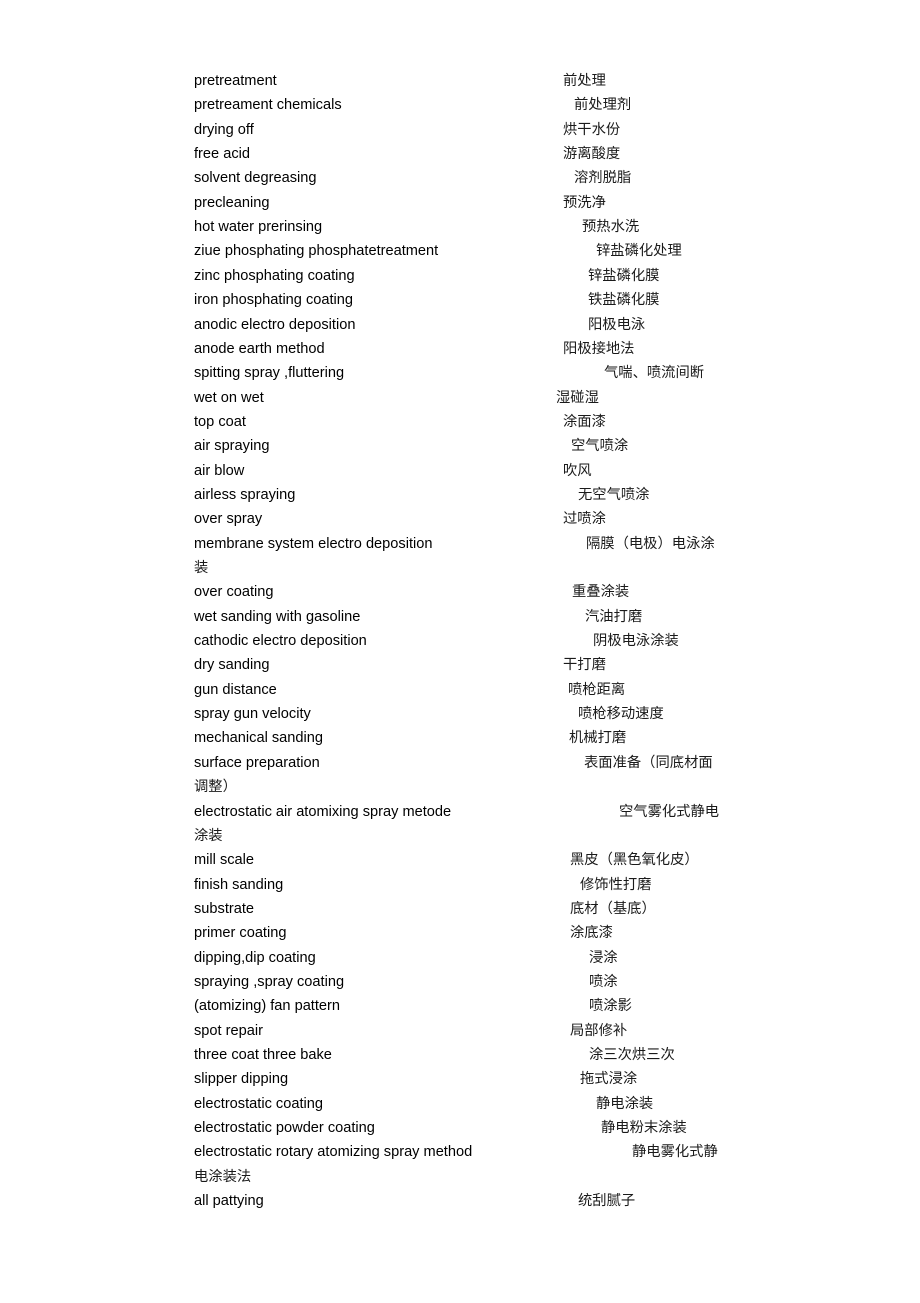 The height and width of the screenshot is (1303, 920). What do you see at coordinates (616, 884) in the screenshot?
I see `term-chinese: 修饰性打磨` at bounding box center [616, 884].